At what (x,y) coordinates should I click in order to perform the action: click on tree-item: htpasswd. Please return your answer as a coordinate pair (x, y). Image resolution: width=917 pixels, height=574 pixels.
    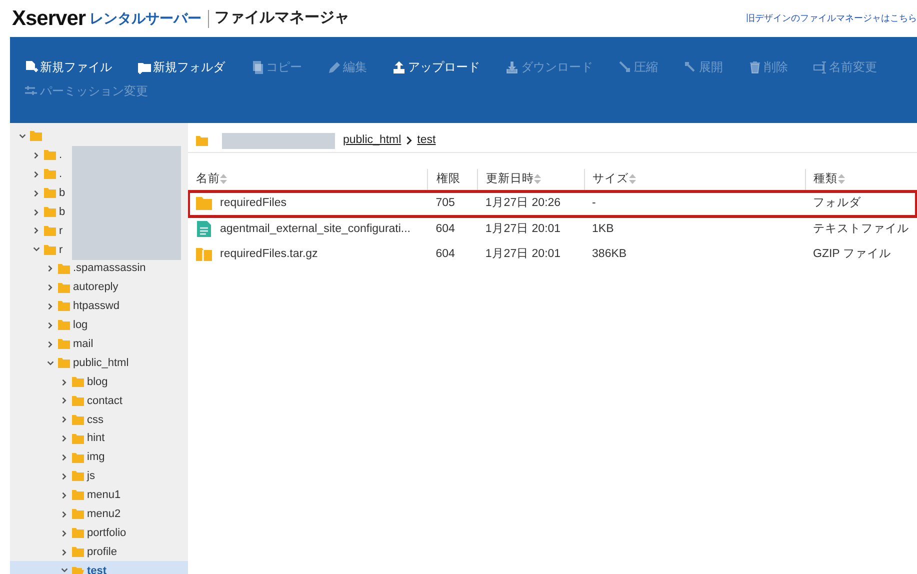
    Looking at the image, I should click on (66, 306).